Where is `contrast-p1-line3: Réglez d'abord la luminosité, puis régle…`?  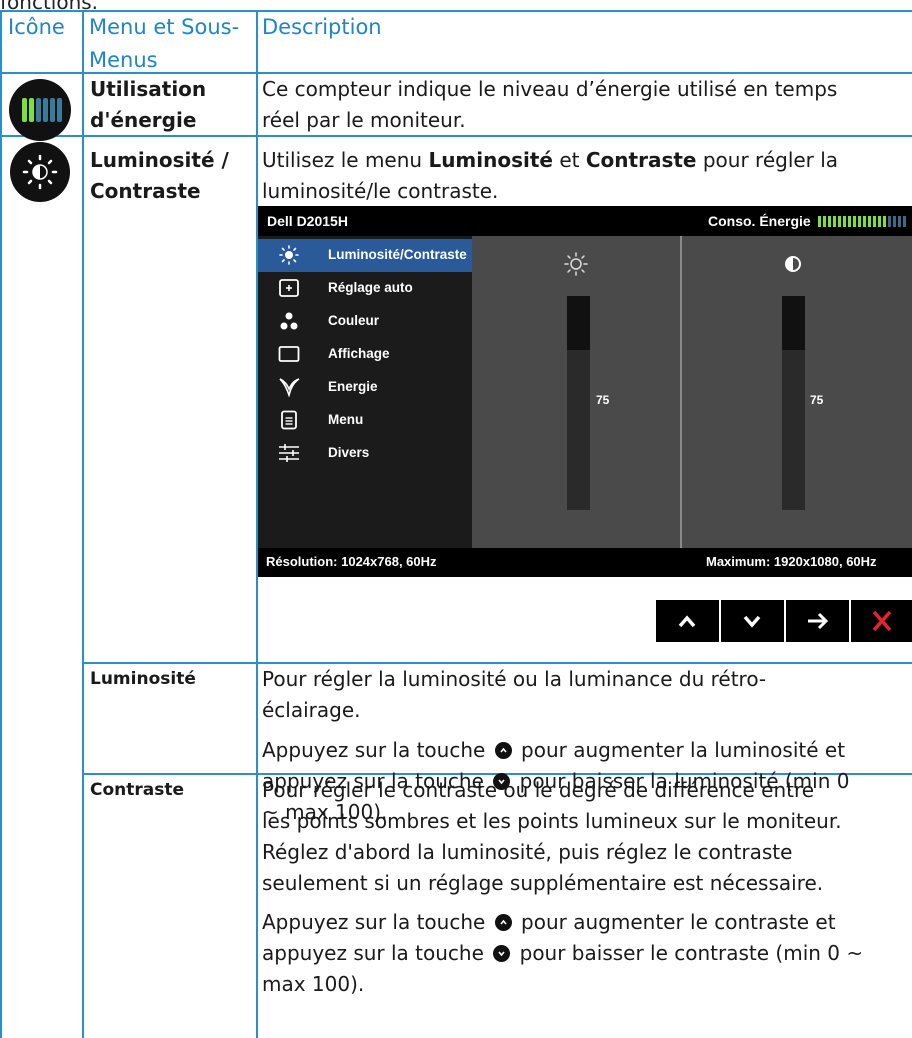
contrast-p1-line3: Réglez d'abord la luminosité, puis régle… is located at coordinates (527, 852).